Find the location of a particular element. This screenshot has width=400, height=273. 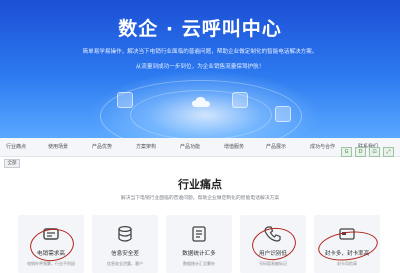

pain-card: 数据统计汇多 数据统计汇总繁杂 is located at coordinates (199, 244).